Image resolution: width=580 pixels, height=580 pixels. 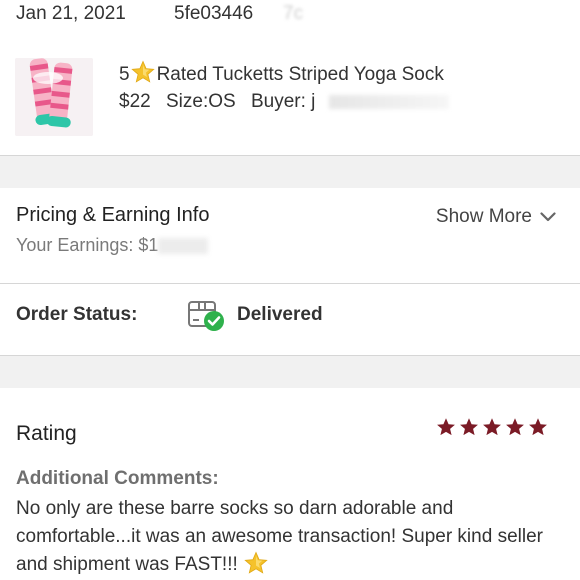 I want to click on item-rating-prefix: 5, so click(x=124, y=74).